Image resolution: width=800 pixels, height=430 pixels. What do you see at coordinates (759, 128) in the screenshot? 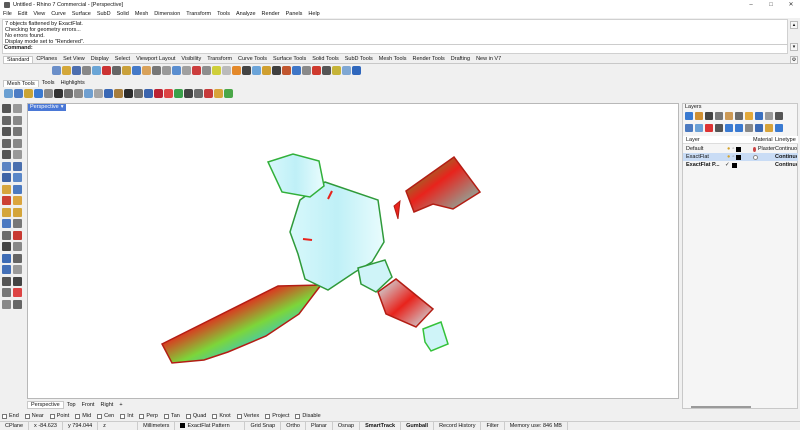
I see `filter-icon` at bounding box center [759, 128].